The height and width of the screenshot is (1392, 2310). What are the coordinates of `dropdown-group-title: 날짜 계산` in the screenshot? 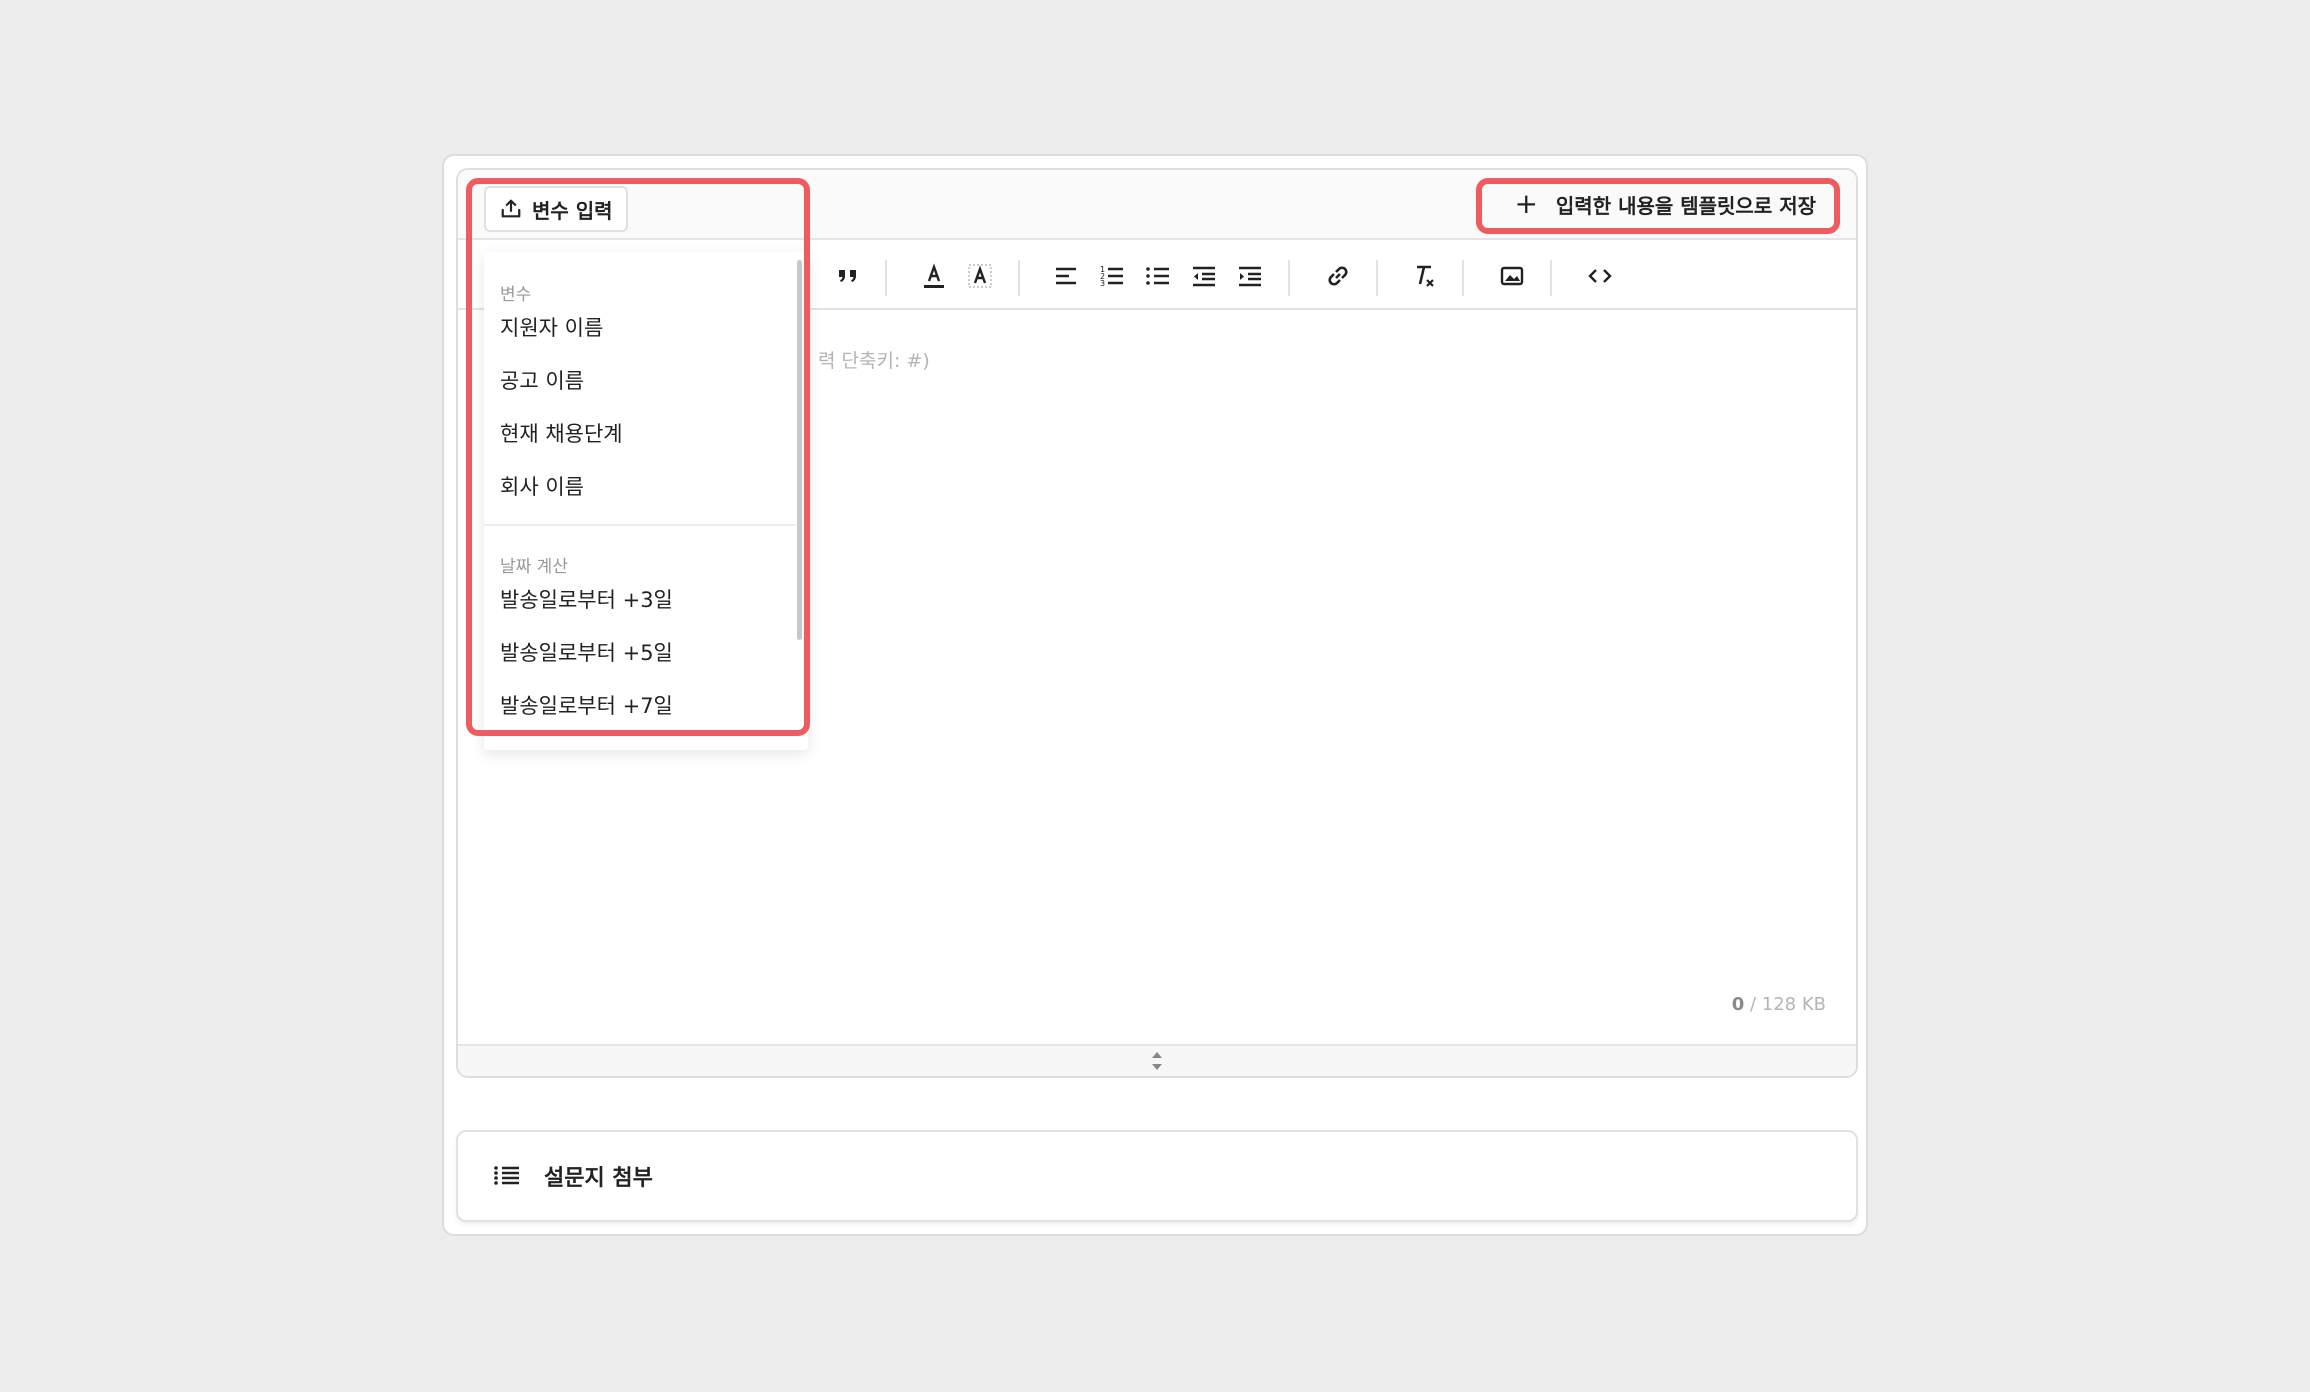 It's located at (534, 567).